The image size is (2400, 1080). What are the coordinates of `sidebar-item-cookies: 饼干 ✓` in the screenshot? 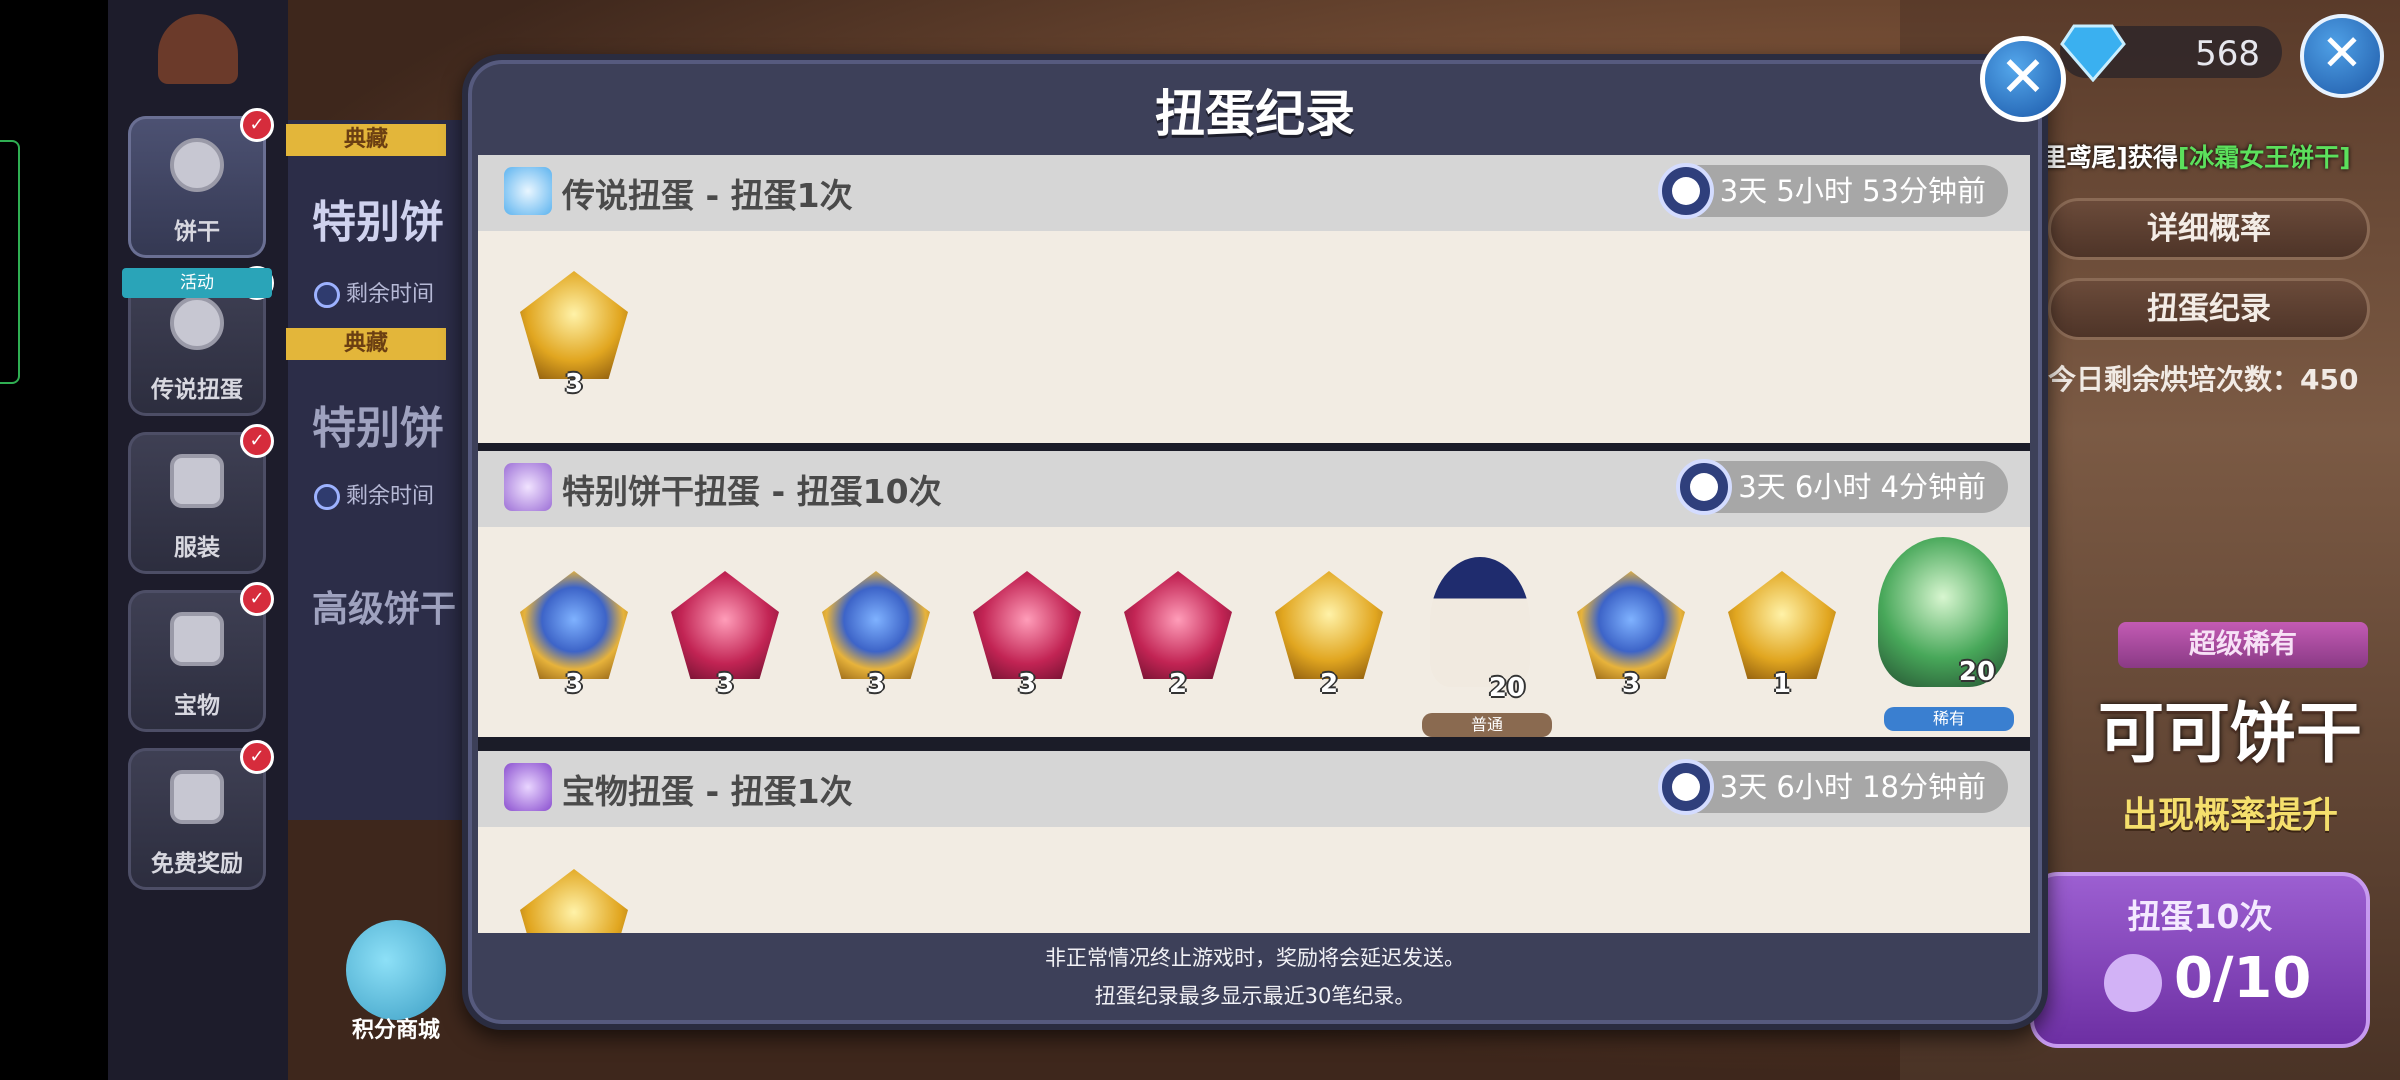 It's located at (201, 183).